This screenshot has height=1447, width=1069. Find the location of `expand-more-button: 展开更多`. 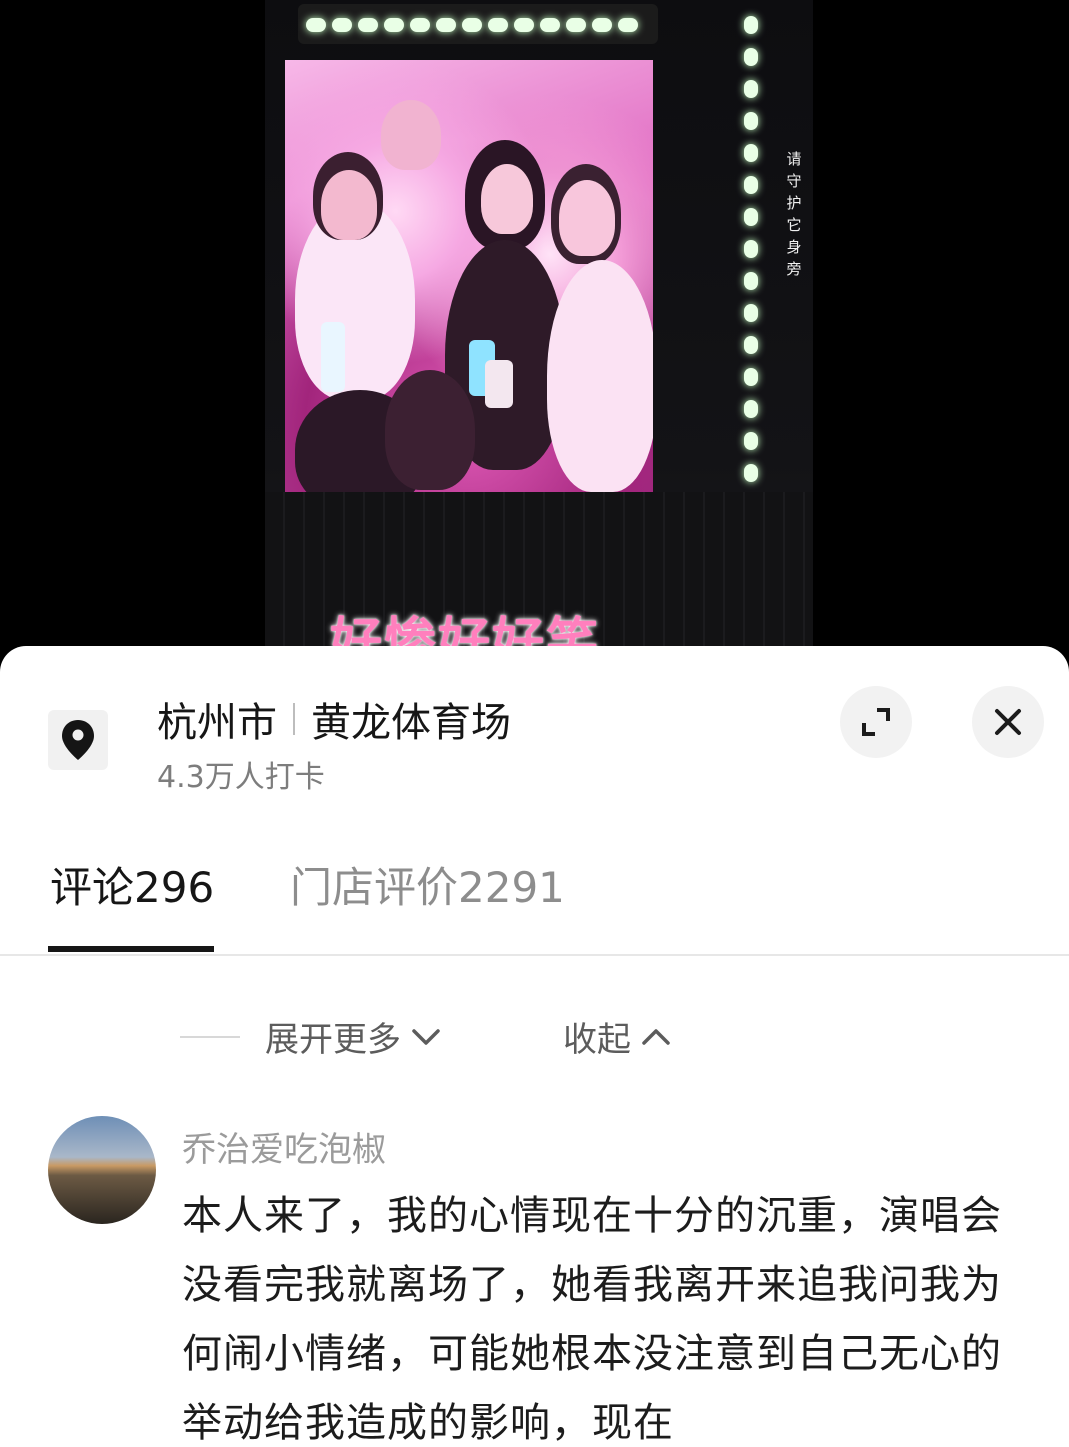

expand-more-button: 展开更多 is located at coordinates (353, 1036).